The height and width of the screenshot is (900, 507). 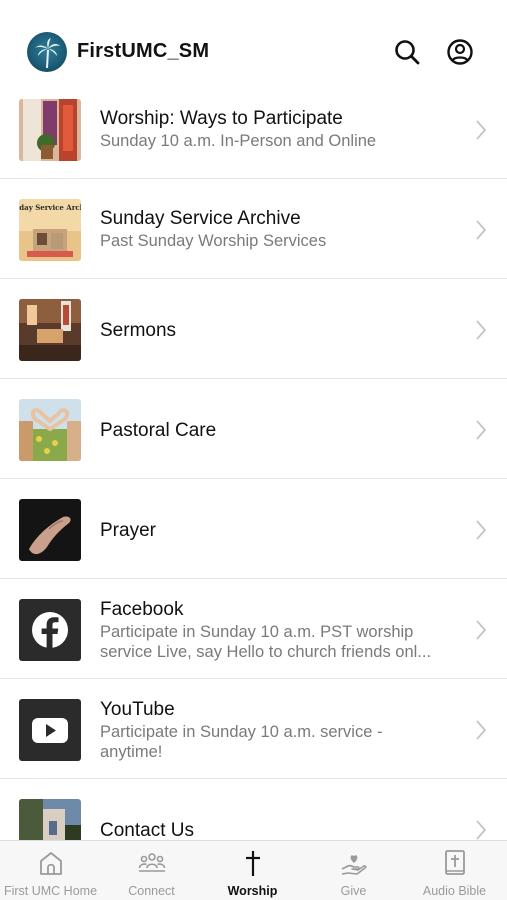 I want to click on thumb-caption: Sunday Service Archive, so click(x=50, y=207).